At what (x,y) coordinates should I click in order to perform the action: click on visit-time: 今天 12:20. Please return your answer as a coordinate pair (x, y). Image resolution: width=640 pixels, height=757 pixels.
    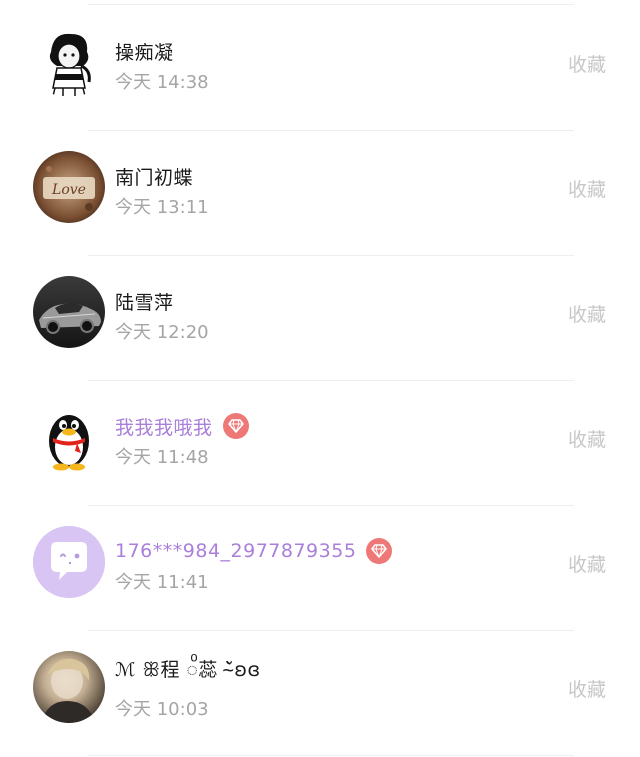
    Looking at the image, I should click on (162, 332).